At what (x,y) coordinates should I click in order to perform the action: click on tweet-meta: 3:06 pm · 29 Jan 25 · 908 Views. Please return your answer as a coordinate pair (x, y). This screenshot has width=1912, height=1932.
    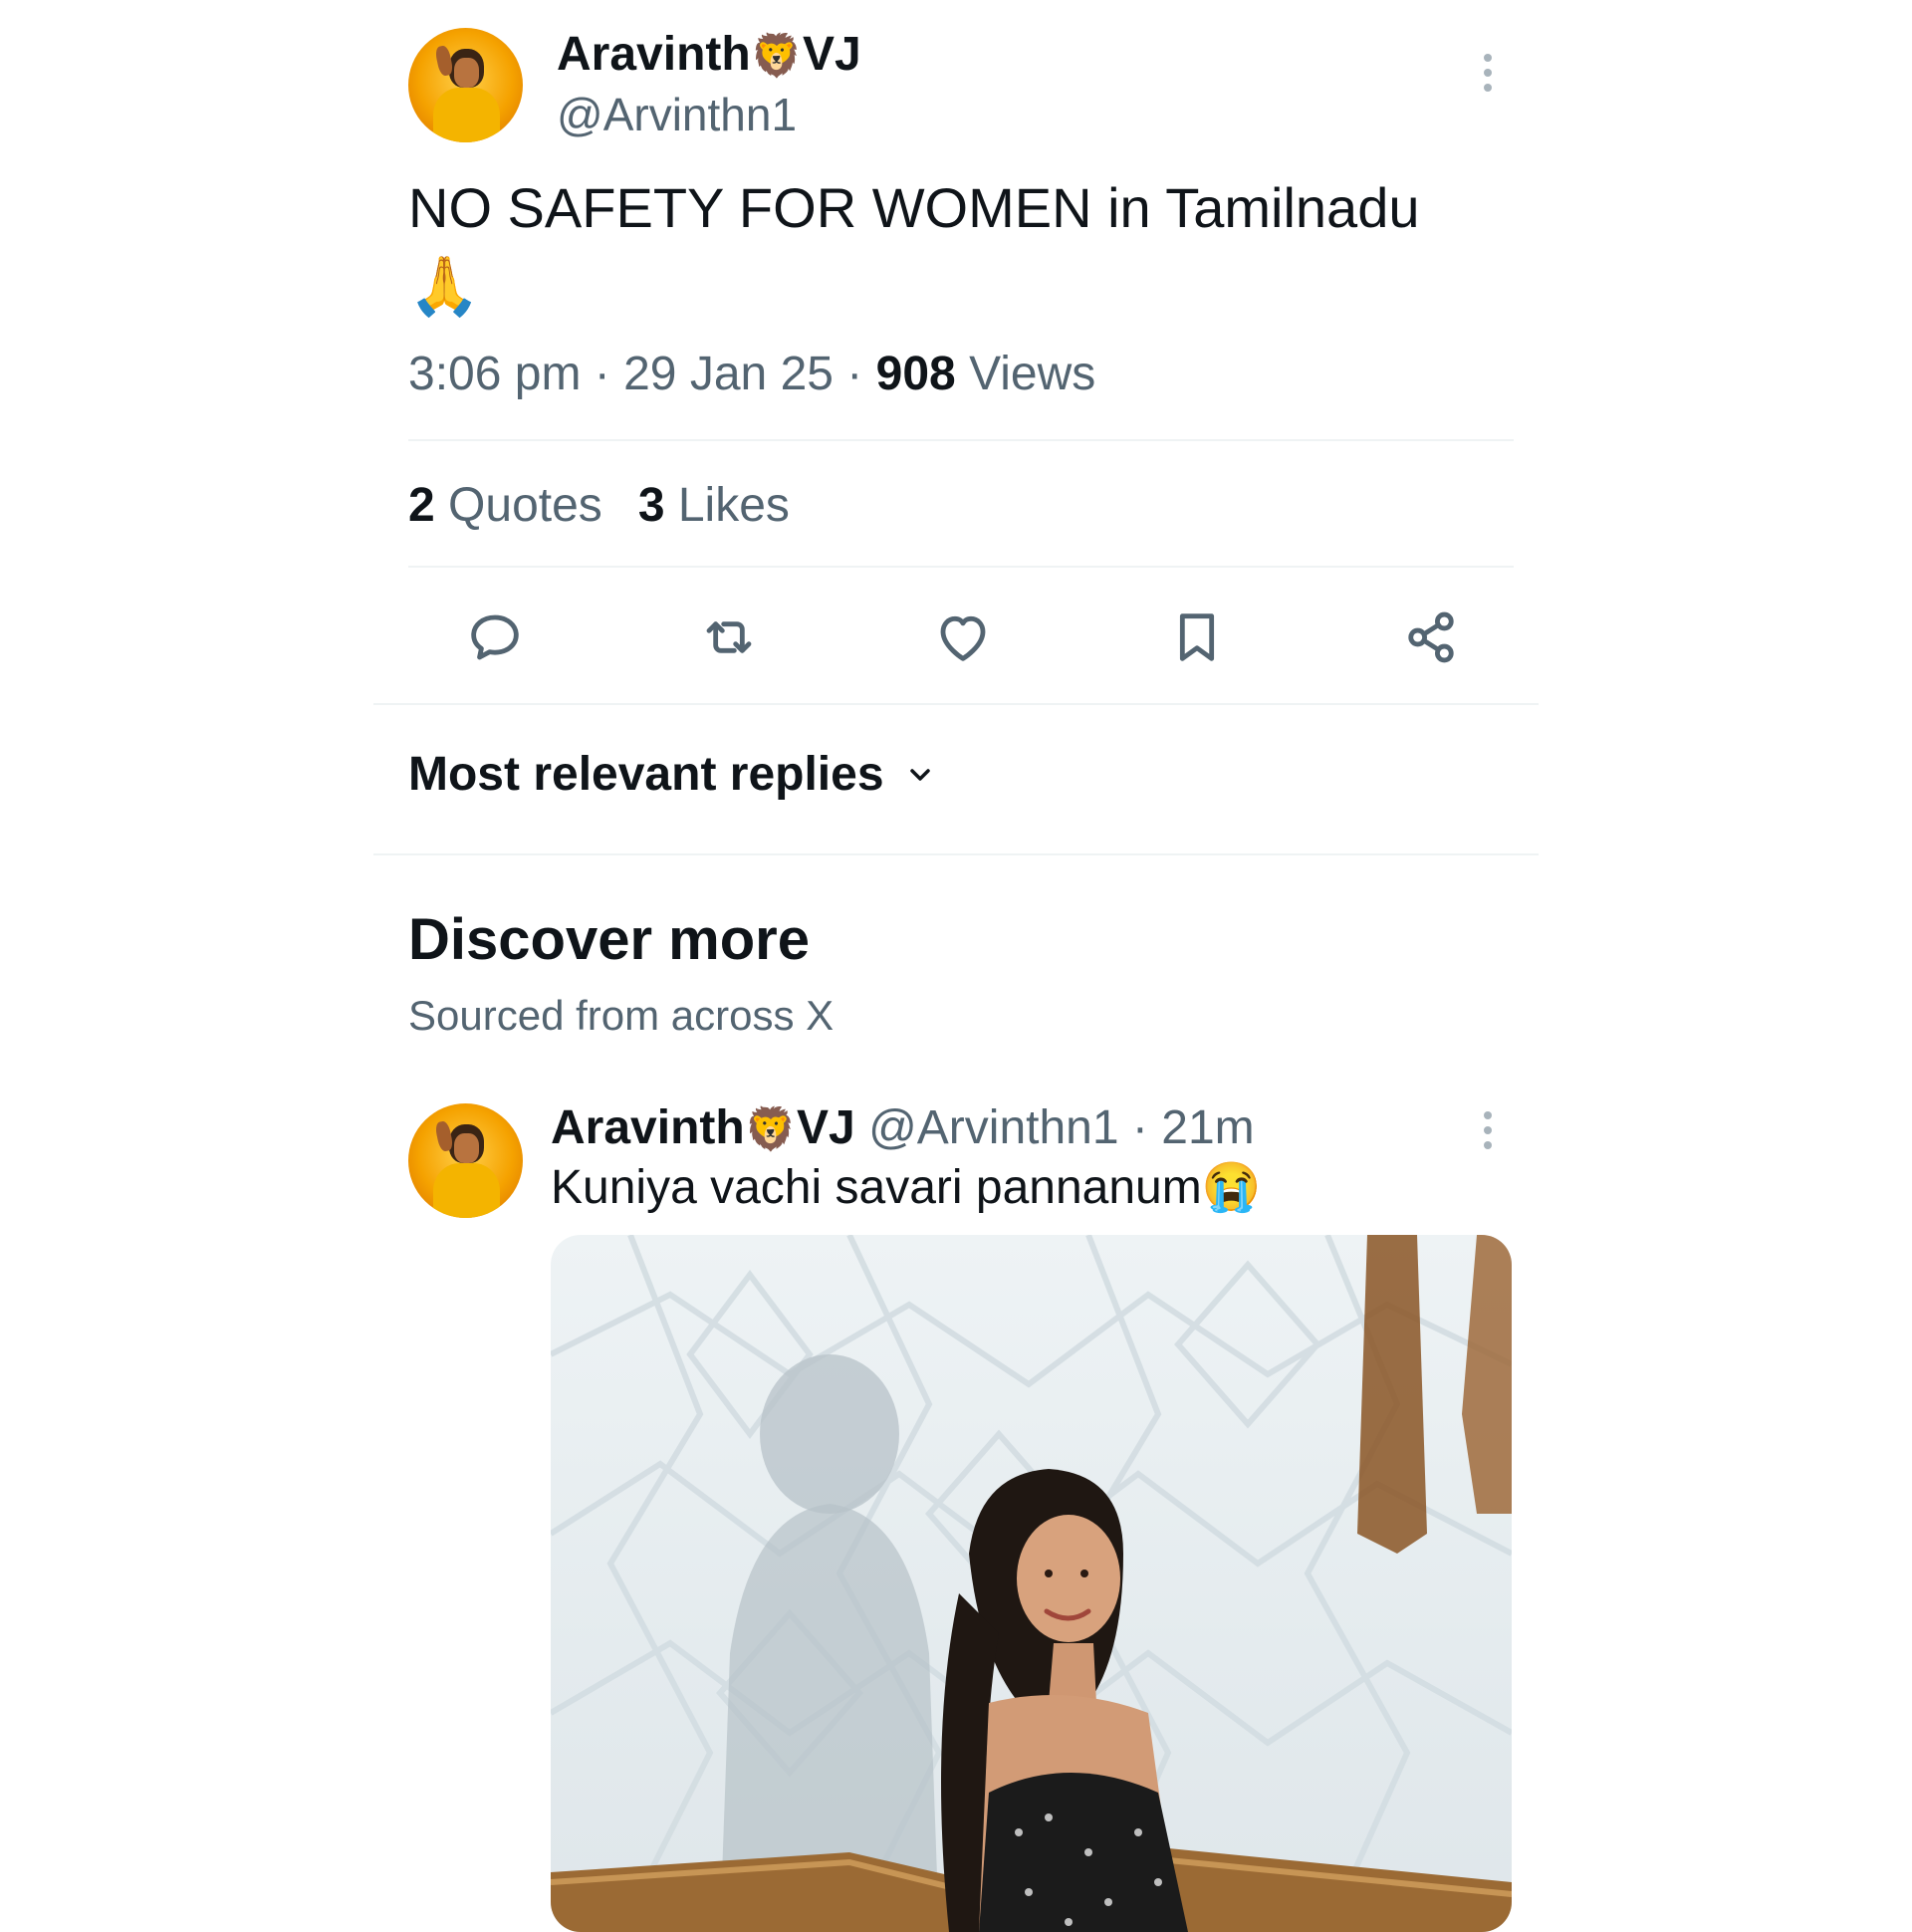
    Looking at the image, I should click on (751, 375).